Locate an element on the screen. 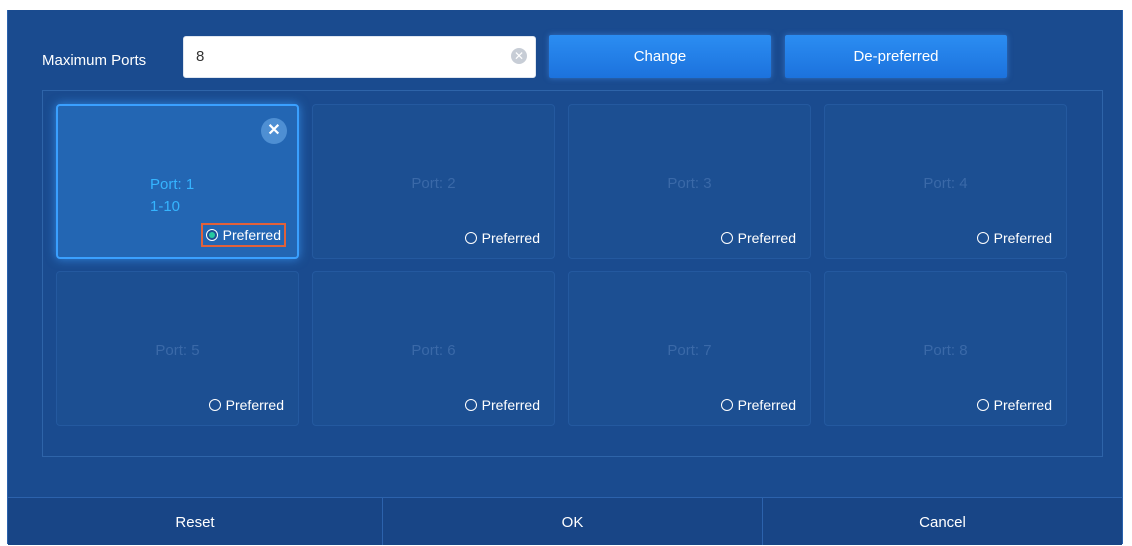  port-title: Port: 4 is located at coordinates (945, 183).